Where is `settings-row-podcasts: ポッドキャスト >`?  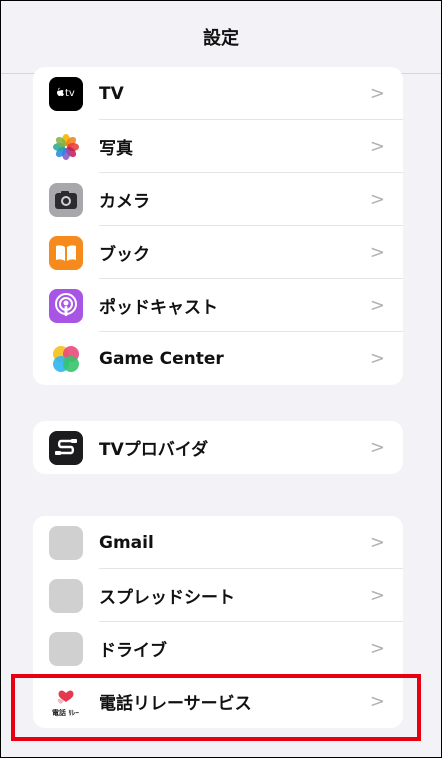
settings-row-podcasts: ポッドキャスト > is located at coordinates (218, 305).